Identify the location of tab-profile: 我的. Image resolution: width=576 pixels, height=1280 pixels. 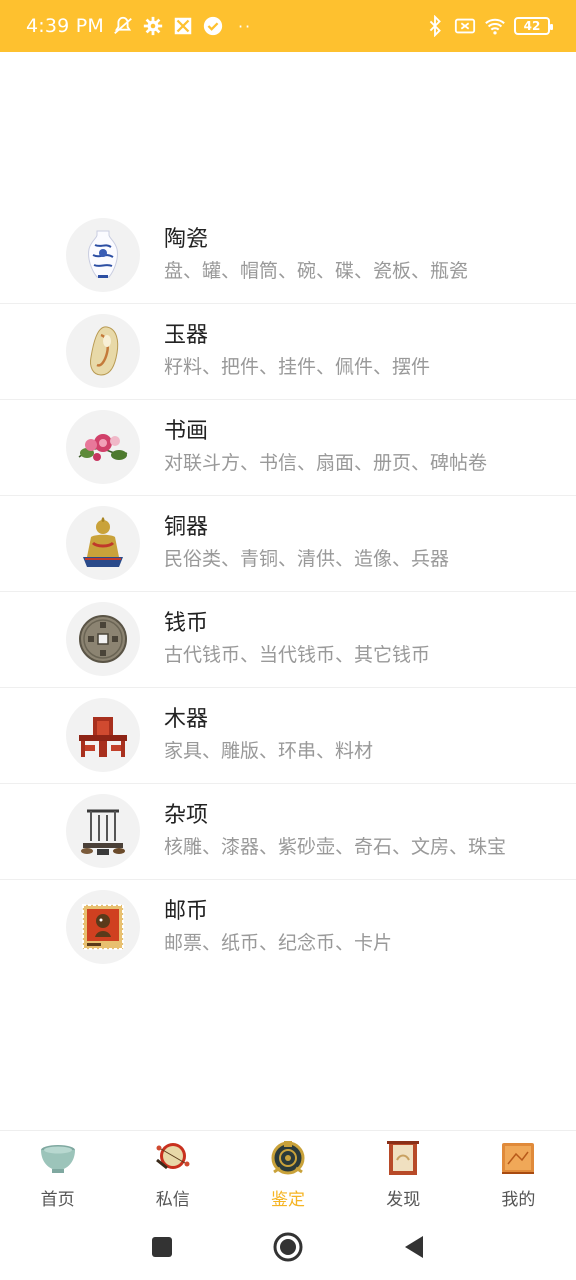
(518, 1172).